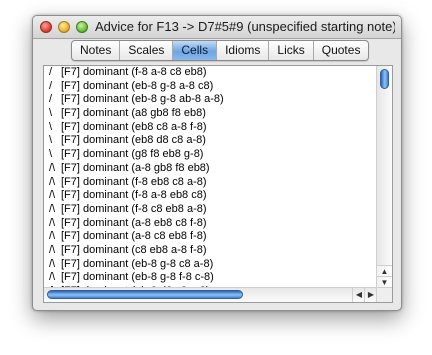 The height and width of the screenshot is (355, 432). I want to click on list-item: / [F7] dominant (eb-8 g-8 ab-8 a-8), so click(211, 100).